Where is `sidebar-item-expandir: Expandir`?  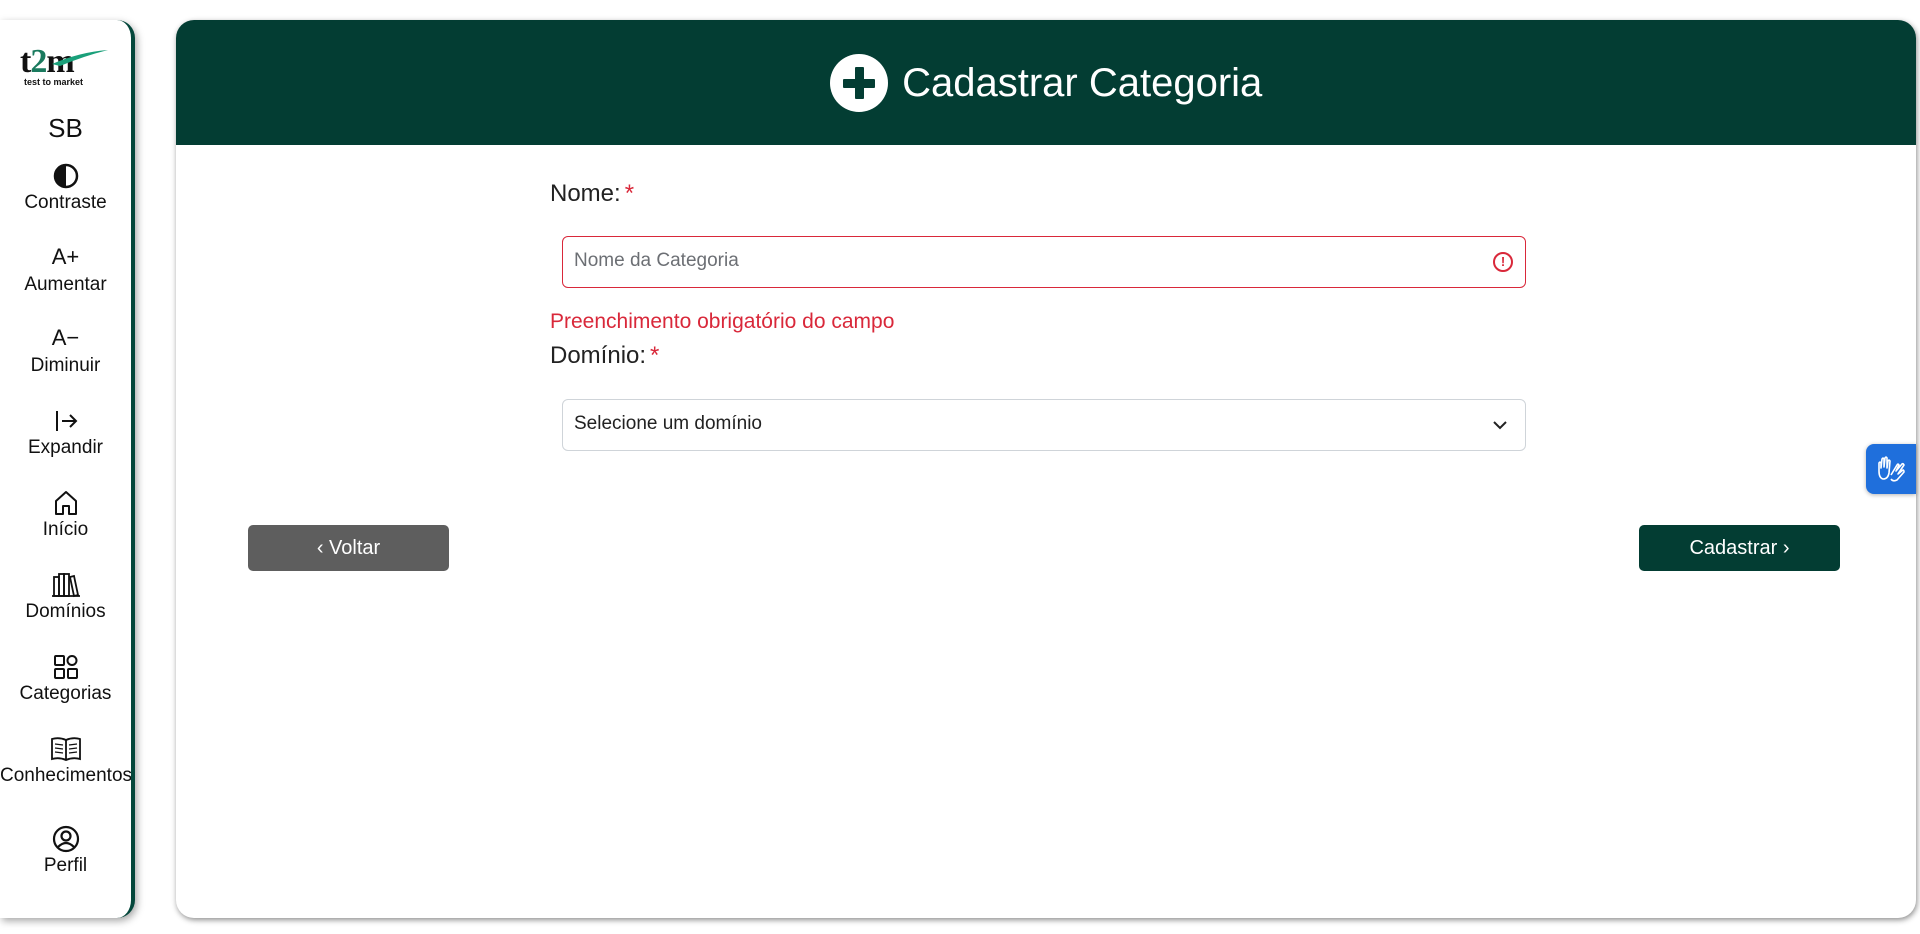 sidebar-item-expandir: Expandir is located at coordinates (65, 432).